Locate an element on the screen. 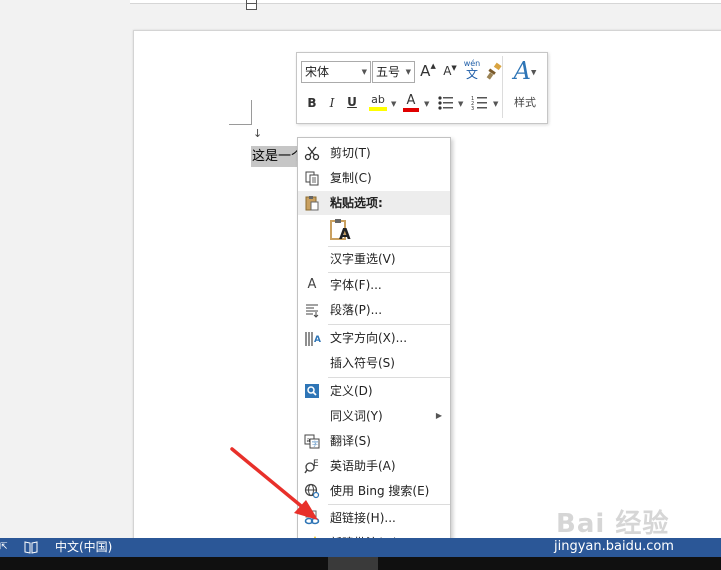 This screenshot has height=570, width=721. grow-font-button: A▲ is located at coordinates (428, 71).